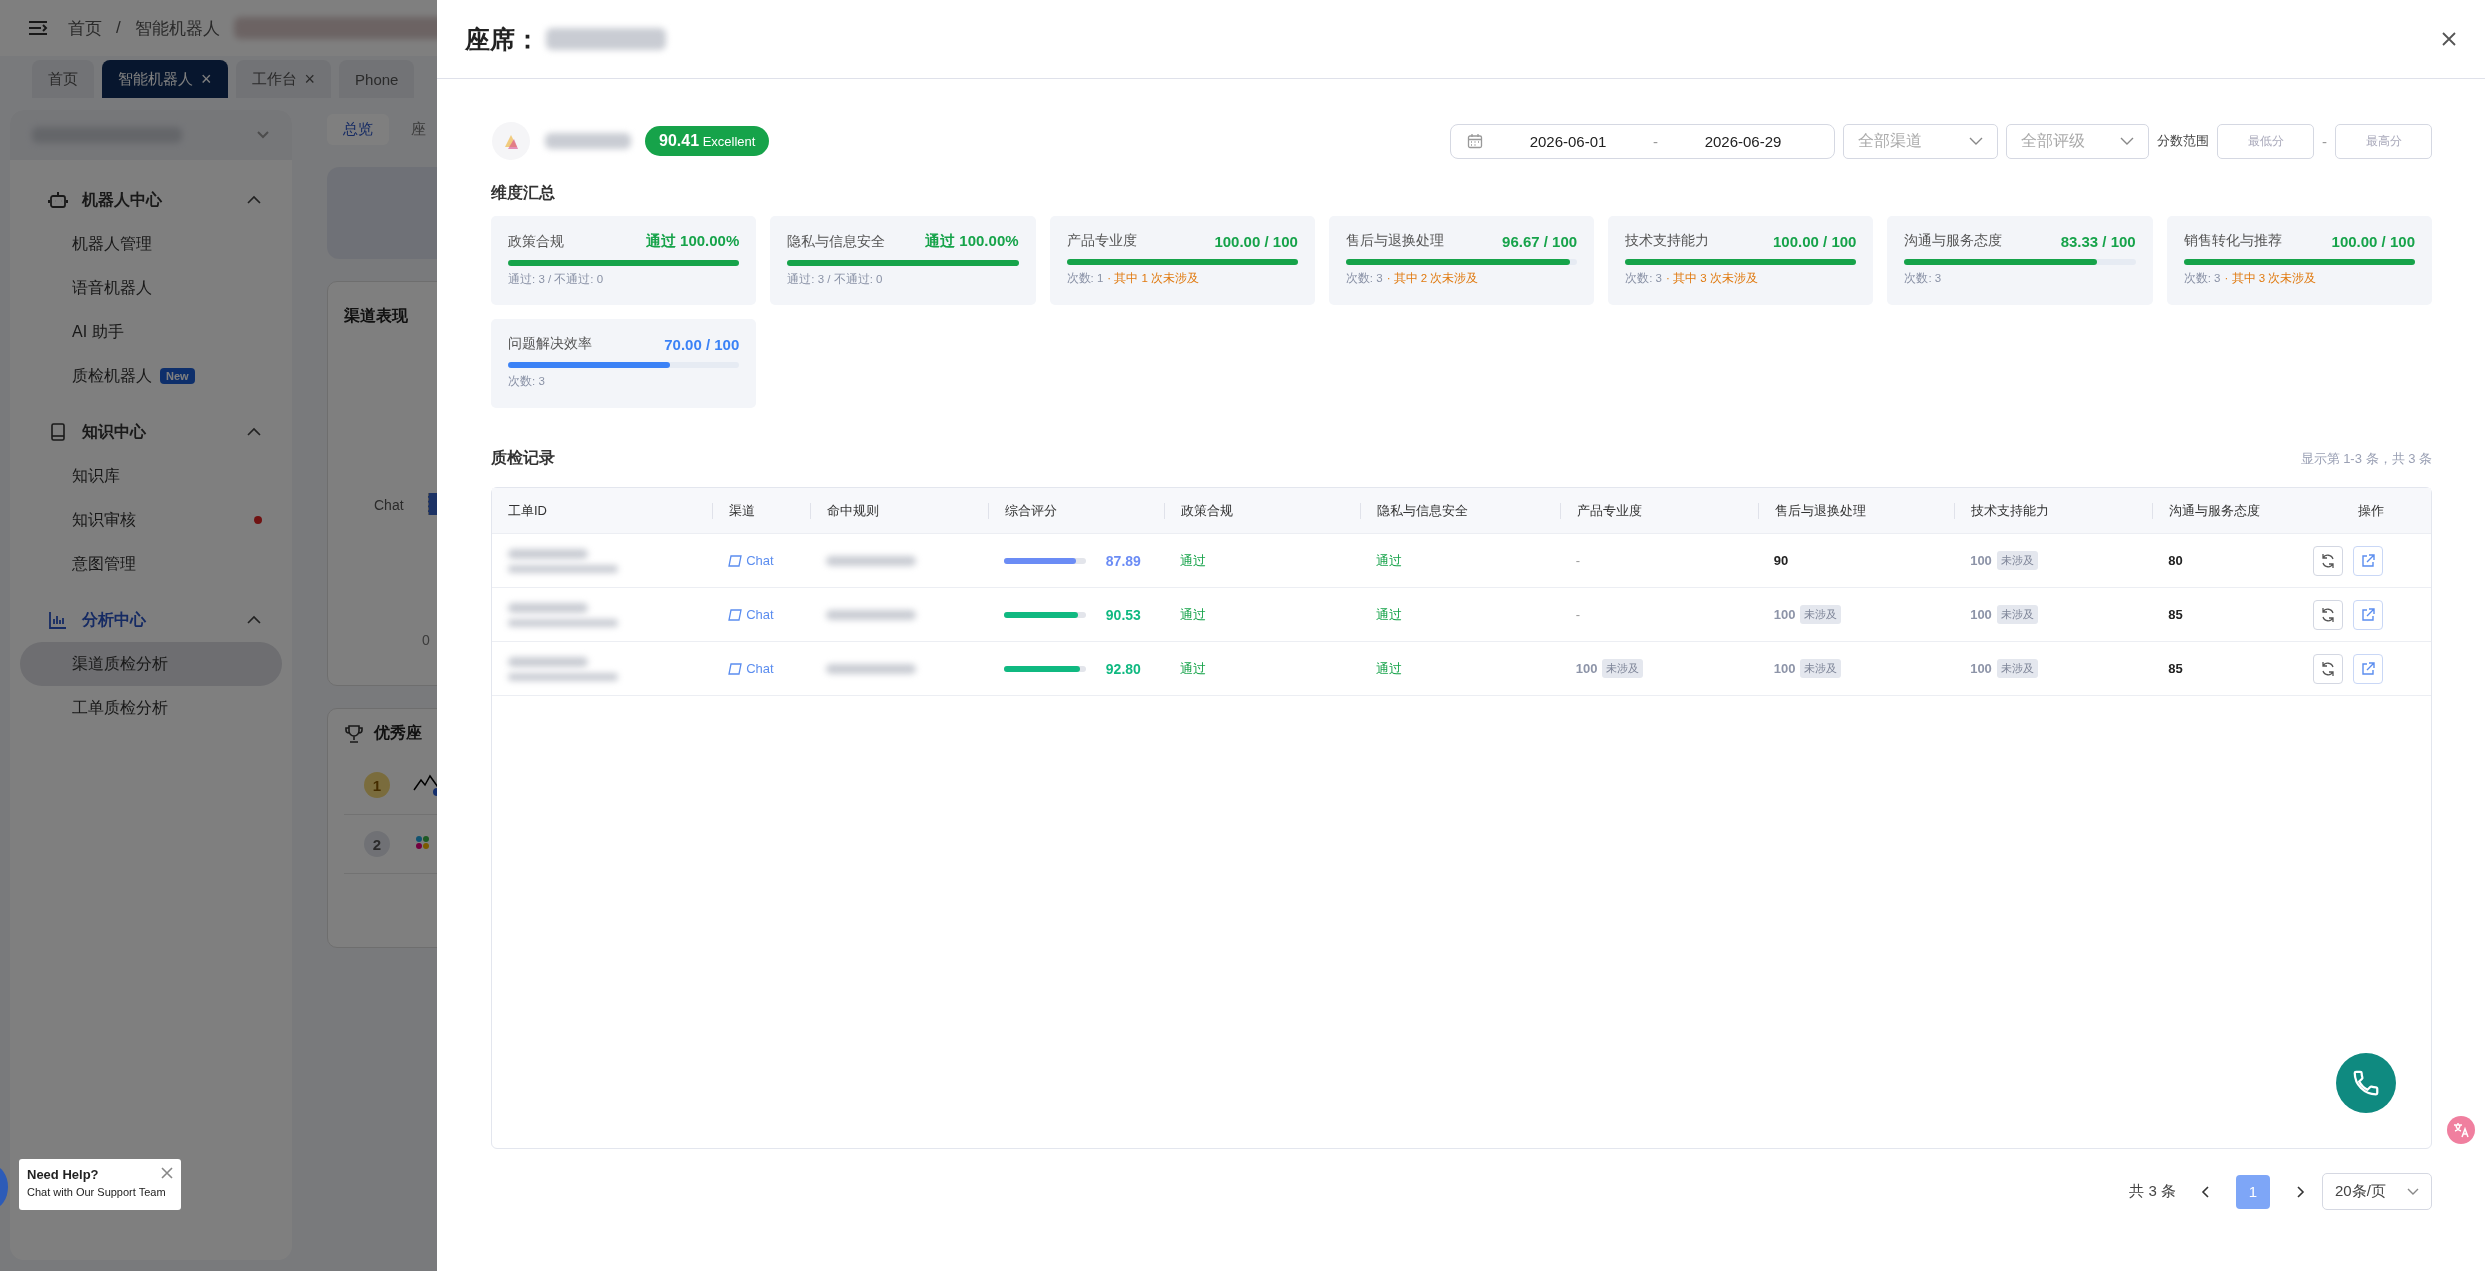 This screenshot has width=2485, height=1271. What do you see at coordinates (1920, 141) in the screenshot?
I see `channel-select: 全部渠道` at bounding box center [1920, 141].